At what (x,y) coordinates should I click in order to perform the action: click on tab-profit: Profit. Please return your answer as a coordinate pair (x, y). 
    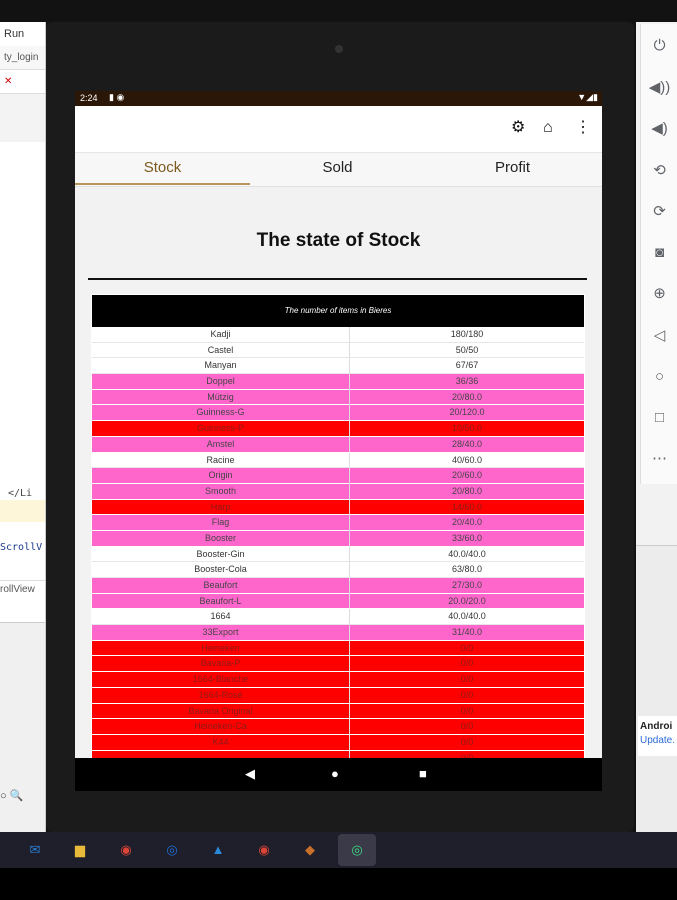
    Looking at the image, I should click on (512, 170).